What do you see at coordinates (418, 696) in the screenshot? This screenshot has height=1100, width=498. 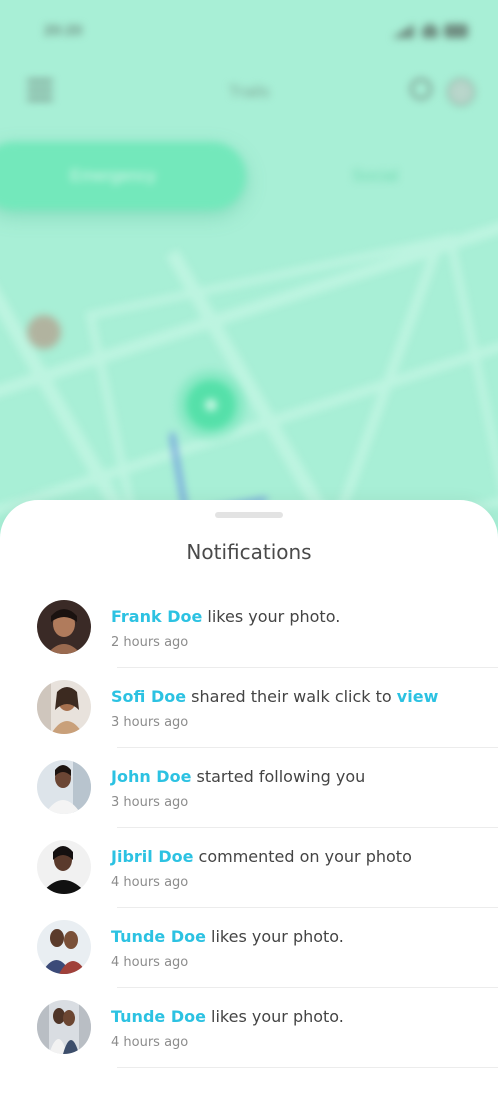 I see `view-link: view` at bounding box center [418, 696].